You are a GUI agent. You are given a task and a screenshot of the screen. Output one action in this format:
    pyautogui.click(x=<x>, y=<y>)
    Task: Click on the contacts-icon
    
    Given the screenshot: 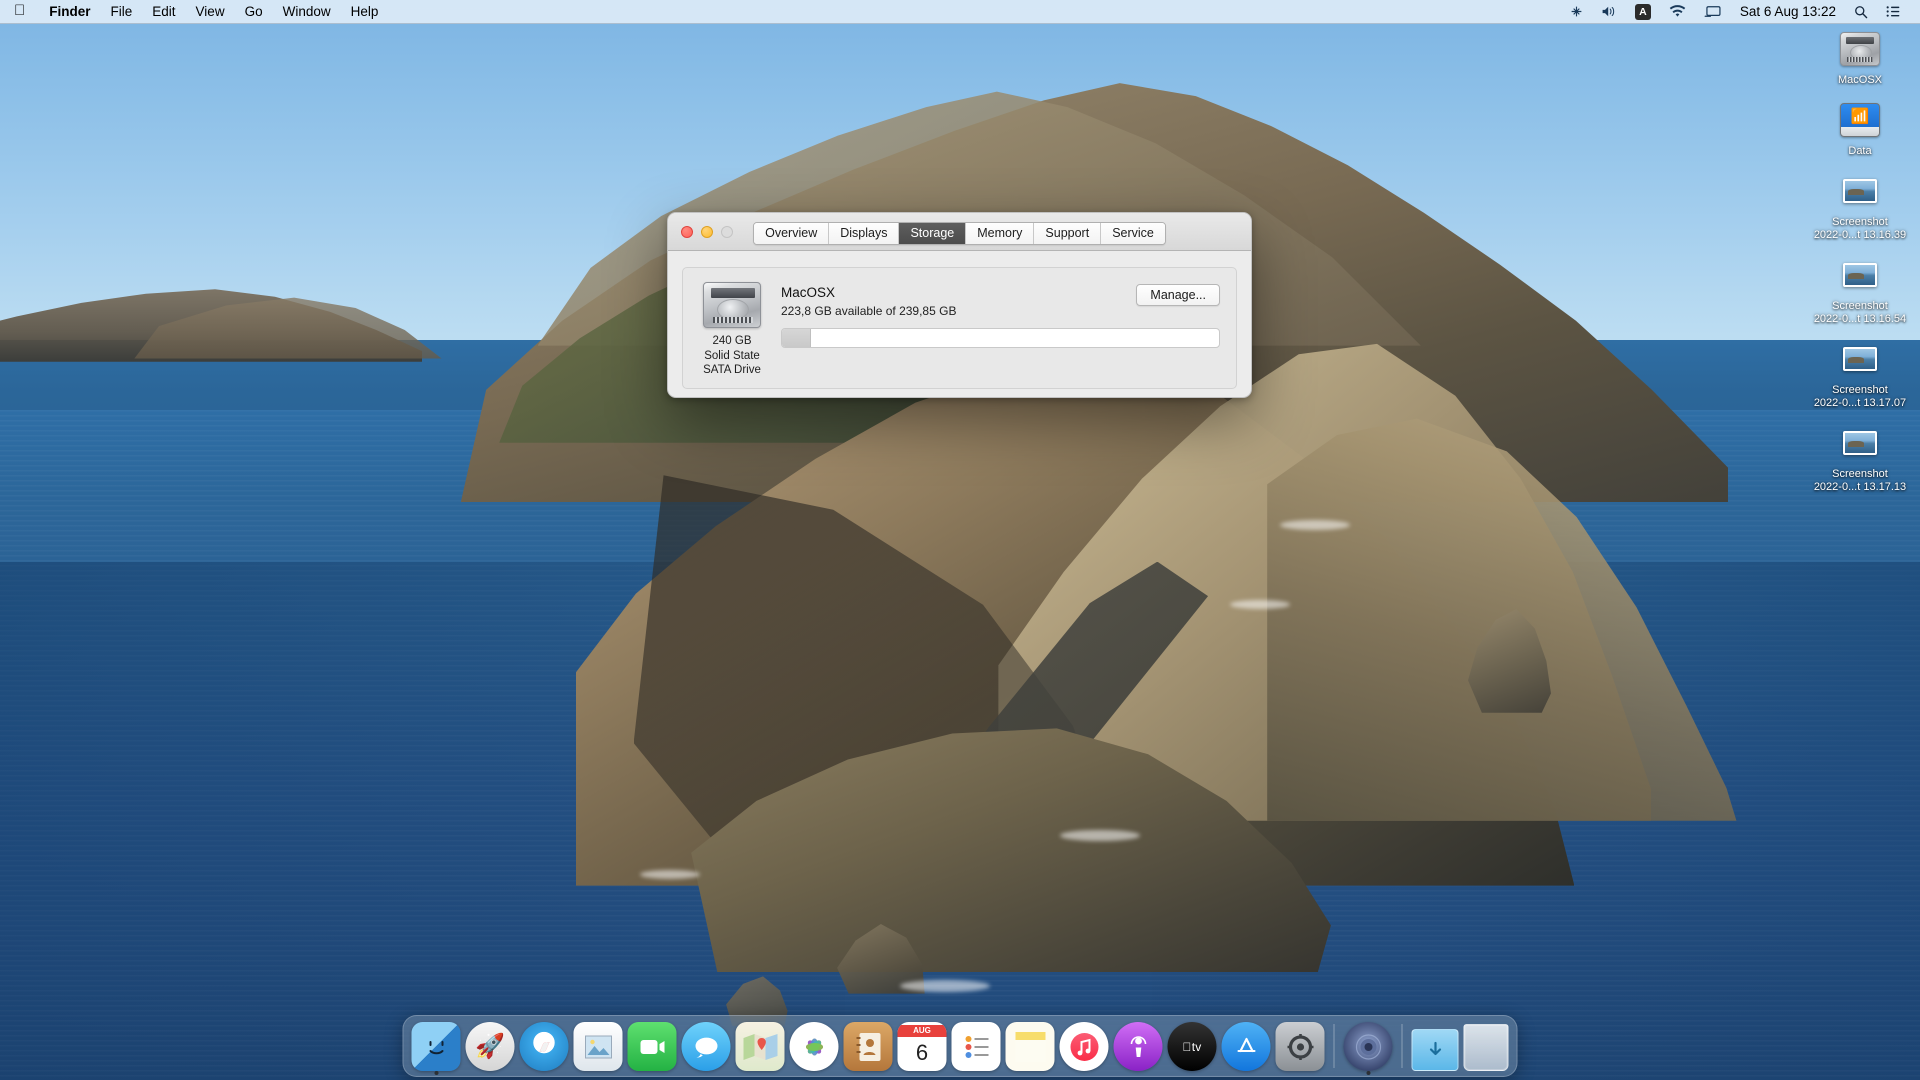 What is the action you would take?
    pyautogui.click(x=868, y=1046)
    